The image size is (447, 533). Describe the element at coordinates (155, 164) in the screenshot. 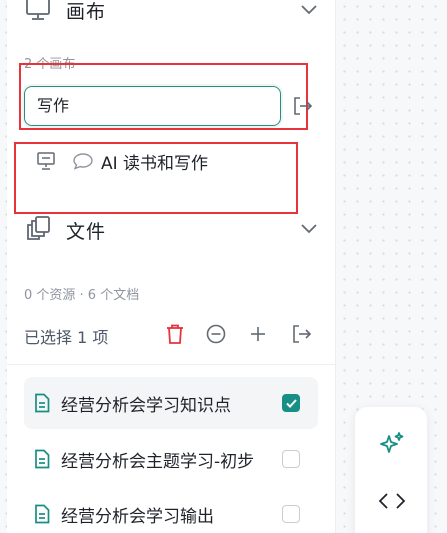

I see `canvas-item-label: AI 读书和写作` at that location.